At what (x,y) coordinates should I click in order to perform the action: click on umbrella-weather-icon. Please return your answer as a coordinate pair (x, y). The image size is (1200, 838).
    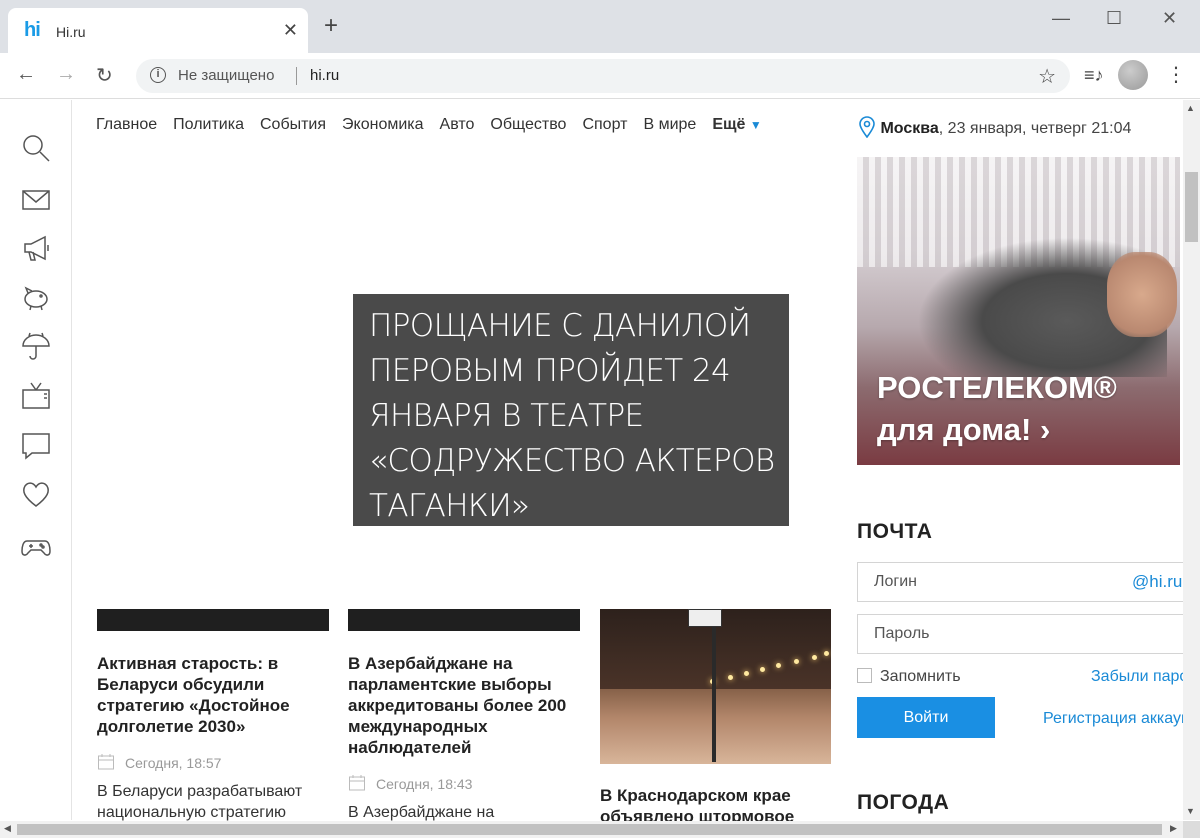
    Looking at the image, I should click on (36, 346).